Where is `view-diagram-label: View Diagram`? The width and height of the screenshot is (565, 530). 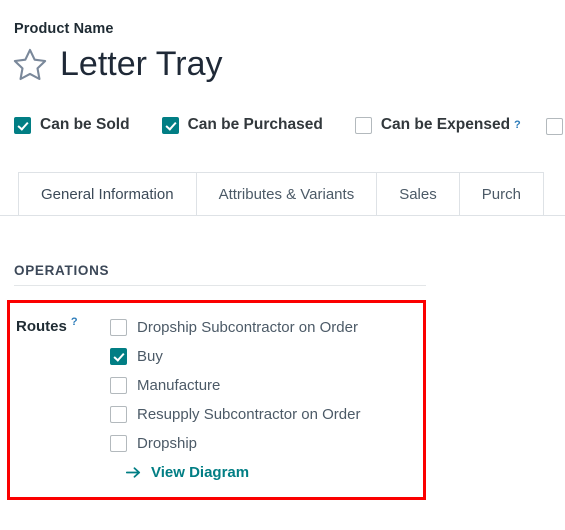
view-diagram-label: View Diagram is located at coordinates (200, 472).